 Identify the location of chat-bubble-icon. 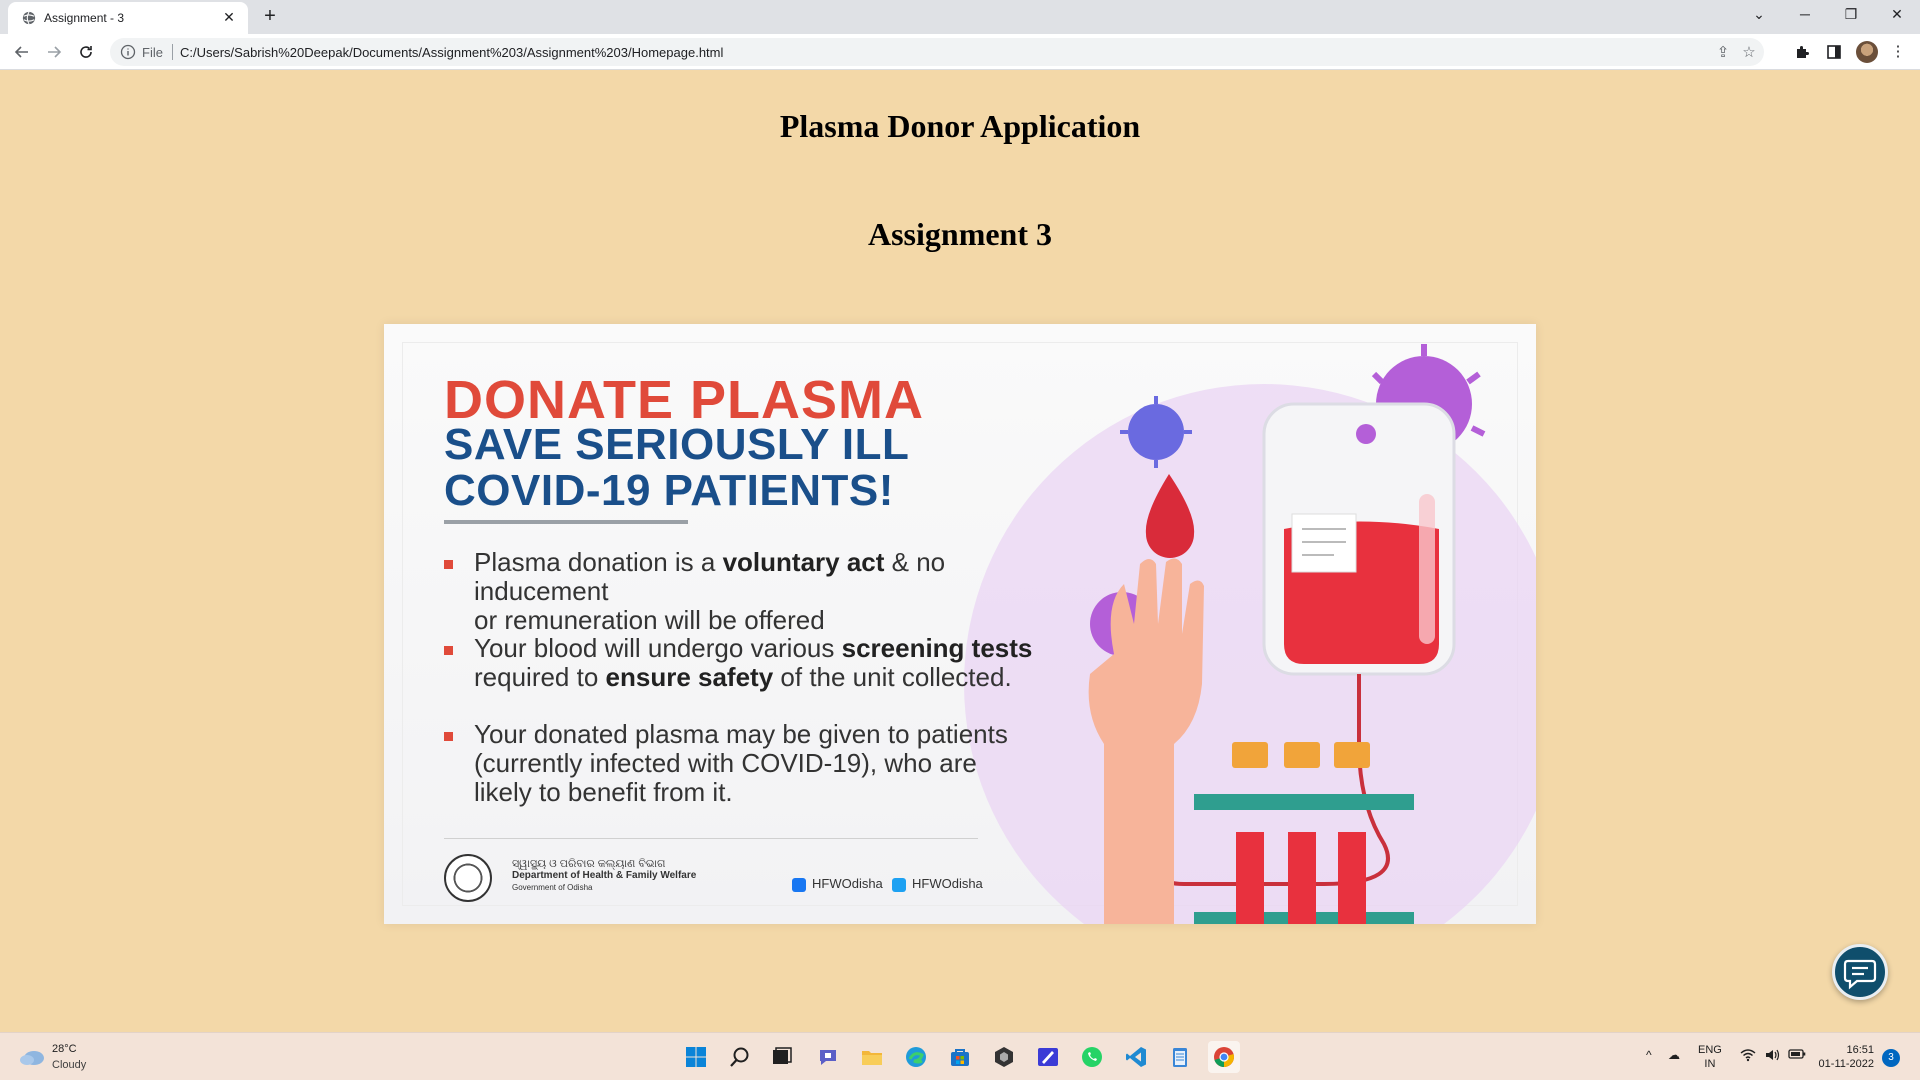
(1860, 974).